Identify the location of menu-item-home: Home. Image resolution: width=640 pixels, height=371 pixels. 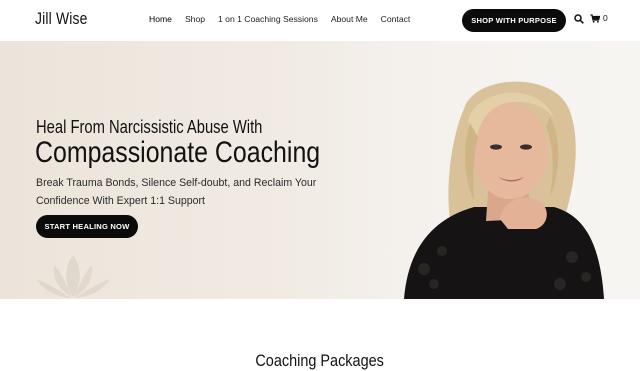
(160, 19).